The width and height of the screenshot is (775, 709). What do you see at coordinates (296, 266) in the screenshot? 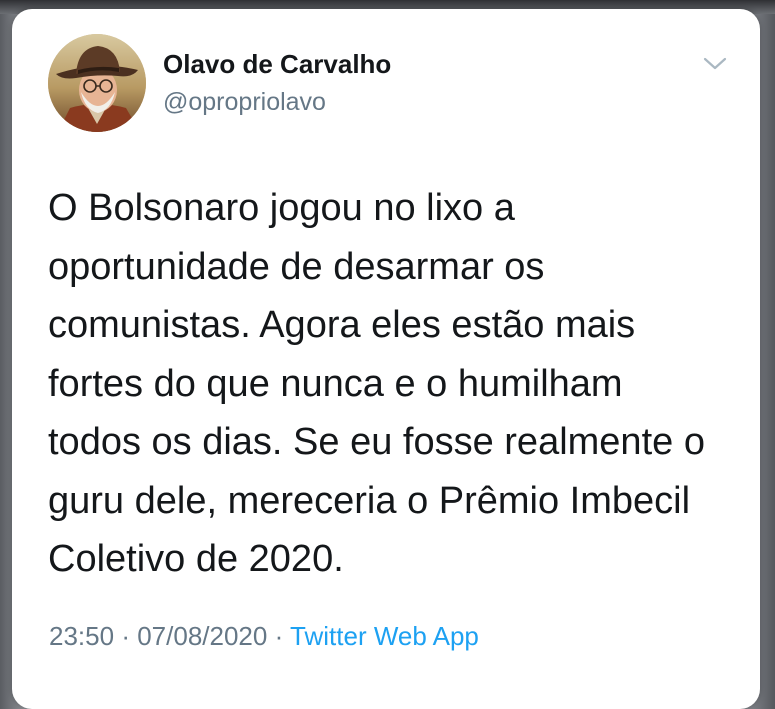
I see `tweet-text-line: oportunidade de desarmar os` at bounding box center [296, 266].